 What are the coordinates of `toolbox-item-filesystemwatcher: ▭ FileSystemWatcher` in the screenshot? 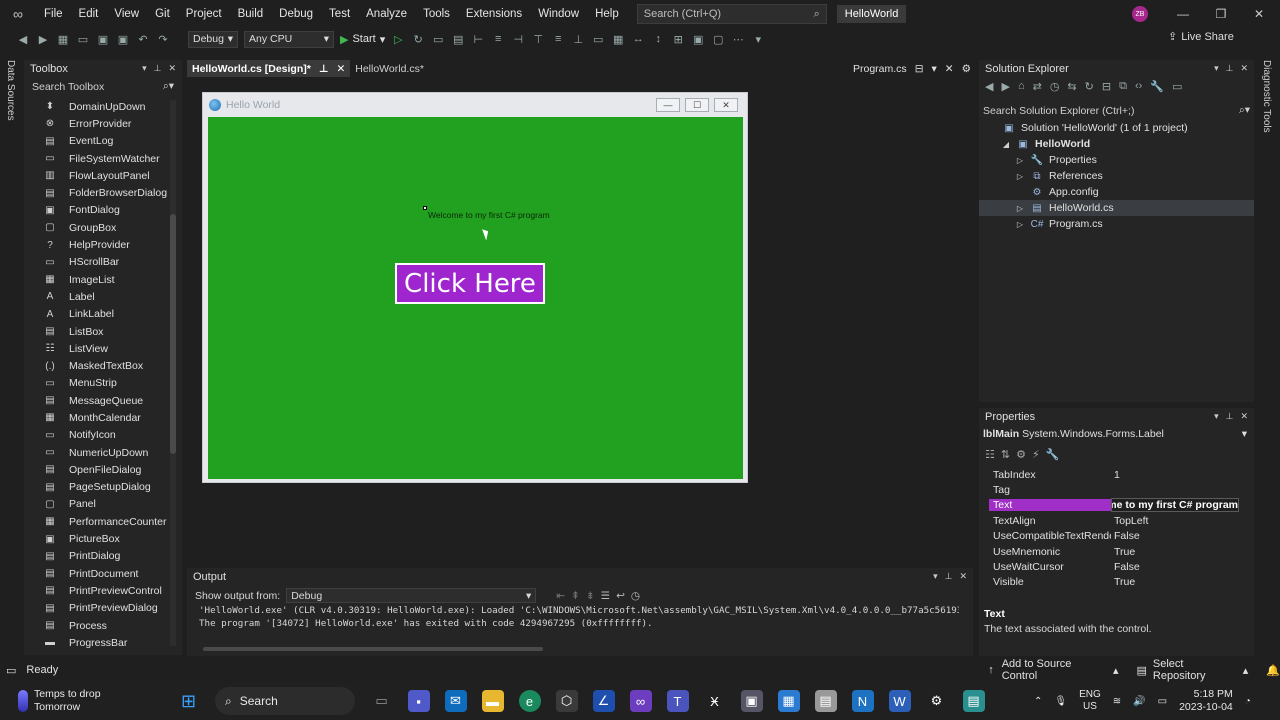 It's located at (99, 158).